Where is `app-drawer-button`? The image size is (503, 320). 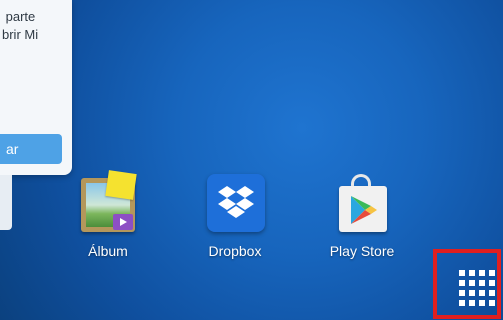 app-drawer-button is located at coordinates (477, 288).